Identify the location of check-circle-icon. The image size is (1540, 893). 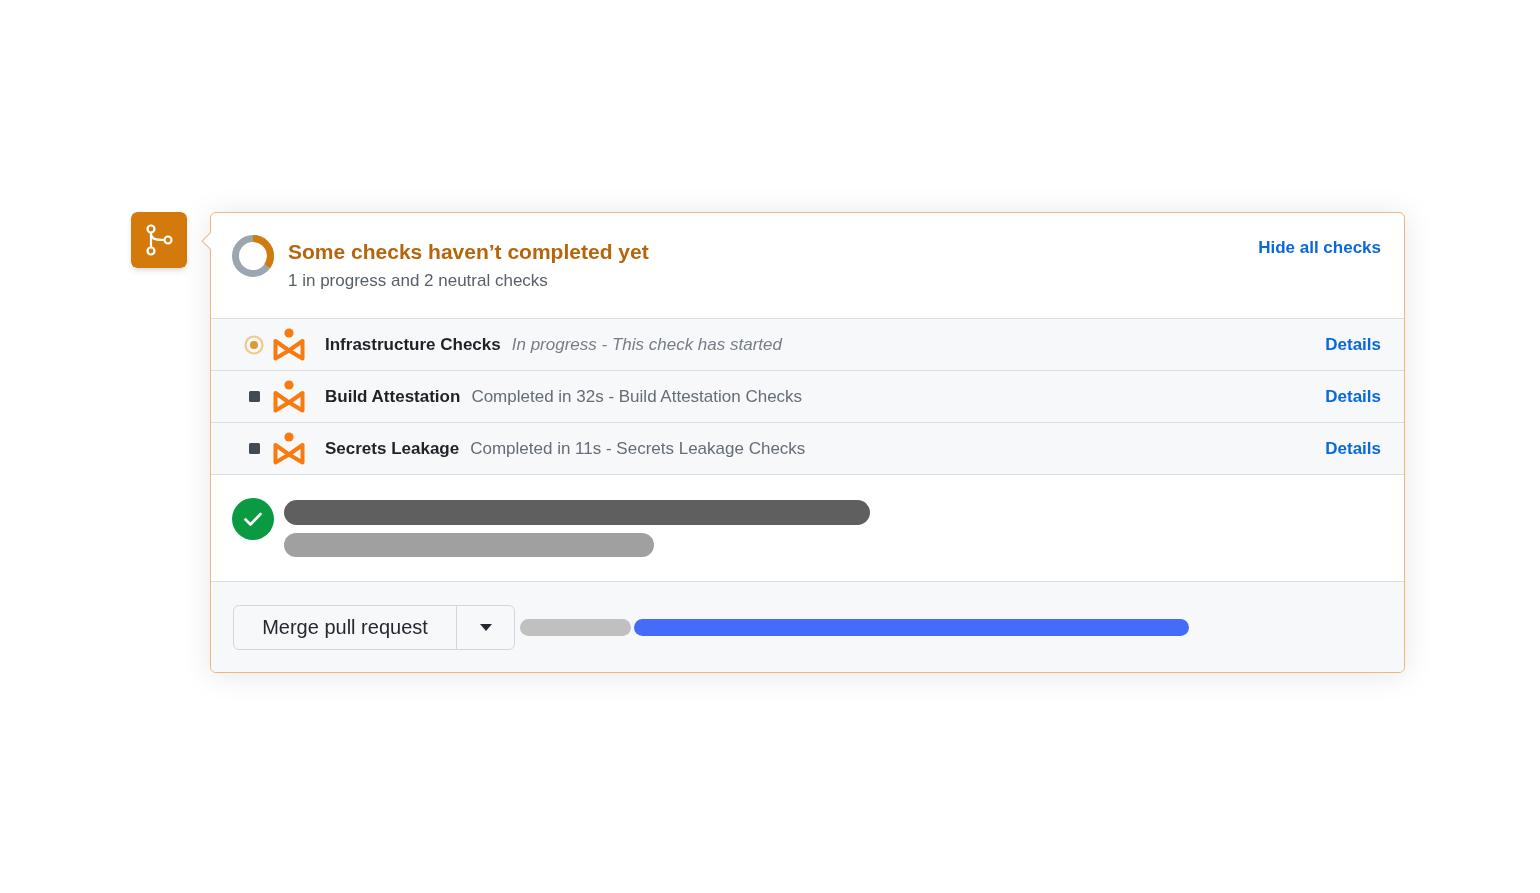
(253, 519).